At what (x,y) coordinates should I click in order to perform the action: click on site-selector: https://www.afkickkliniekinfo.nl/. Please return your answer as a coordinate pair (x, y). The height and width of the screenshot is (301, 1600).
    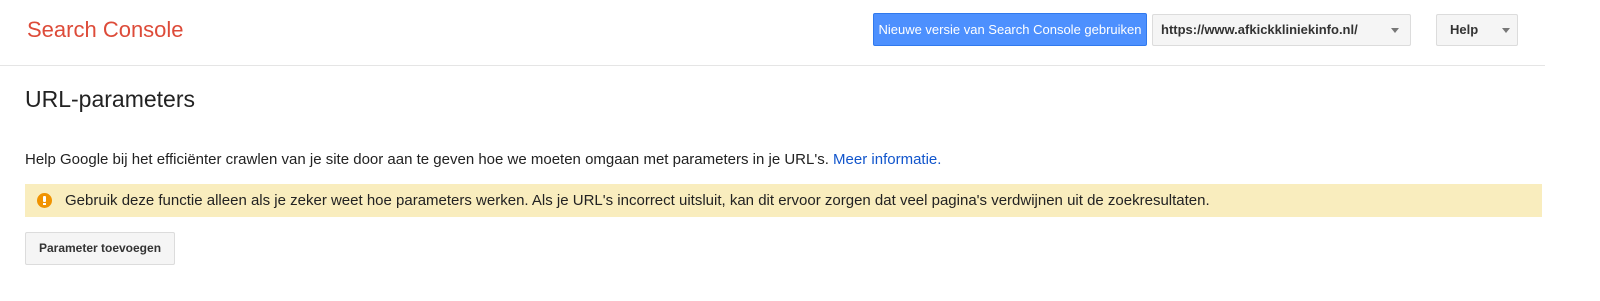
    Looking at the image, I should click on (1281, 30).